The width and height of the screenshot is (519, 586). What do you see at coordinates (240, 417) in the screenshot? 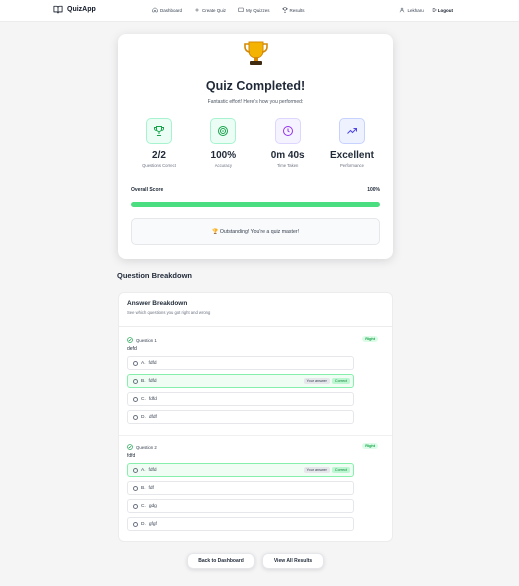
I see `answer-option: D. dfdf` at bounding box center [240, 417].